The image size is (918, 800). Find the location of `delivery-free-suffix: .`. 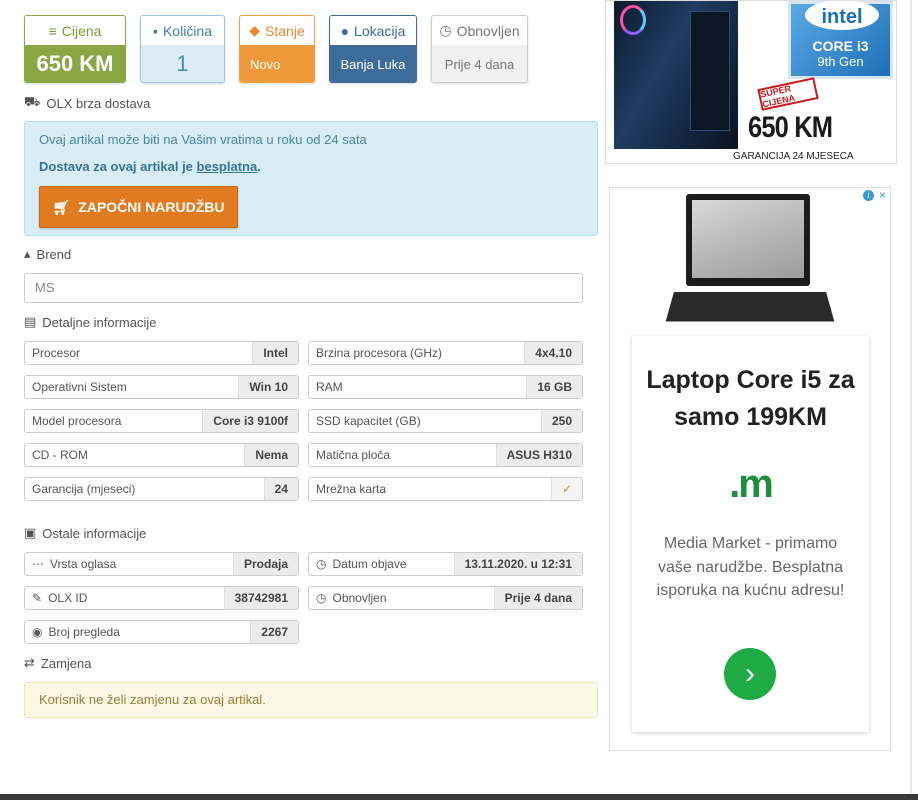

delivery-free-suffix: . is located at coordinates (259, 166).